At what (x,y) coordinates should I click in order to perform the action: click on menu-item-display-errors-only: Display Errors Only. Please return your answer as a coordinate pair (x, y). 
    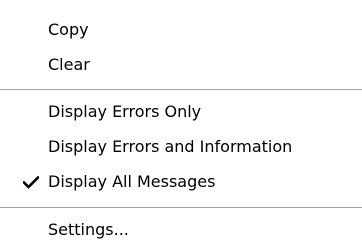
    Looking at the image, I should click on (181, 112).